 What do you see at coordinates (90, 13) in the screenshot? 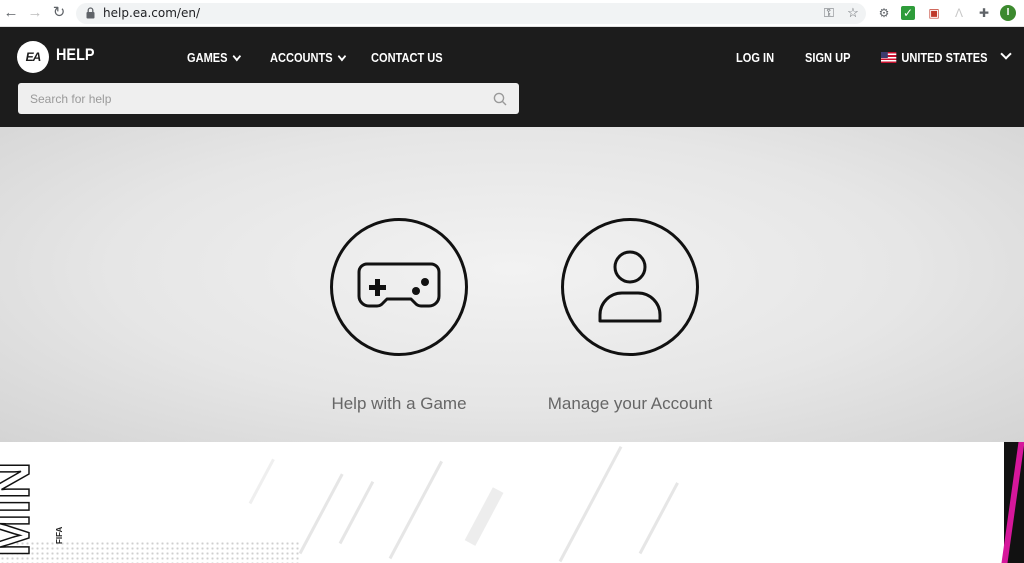
I see `lock-icon` at bounding box center [90, 13].